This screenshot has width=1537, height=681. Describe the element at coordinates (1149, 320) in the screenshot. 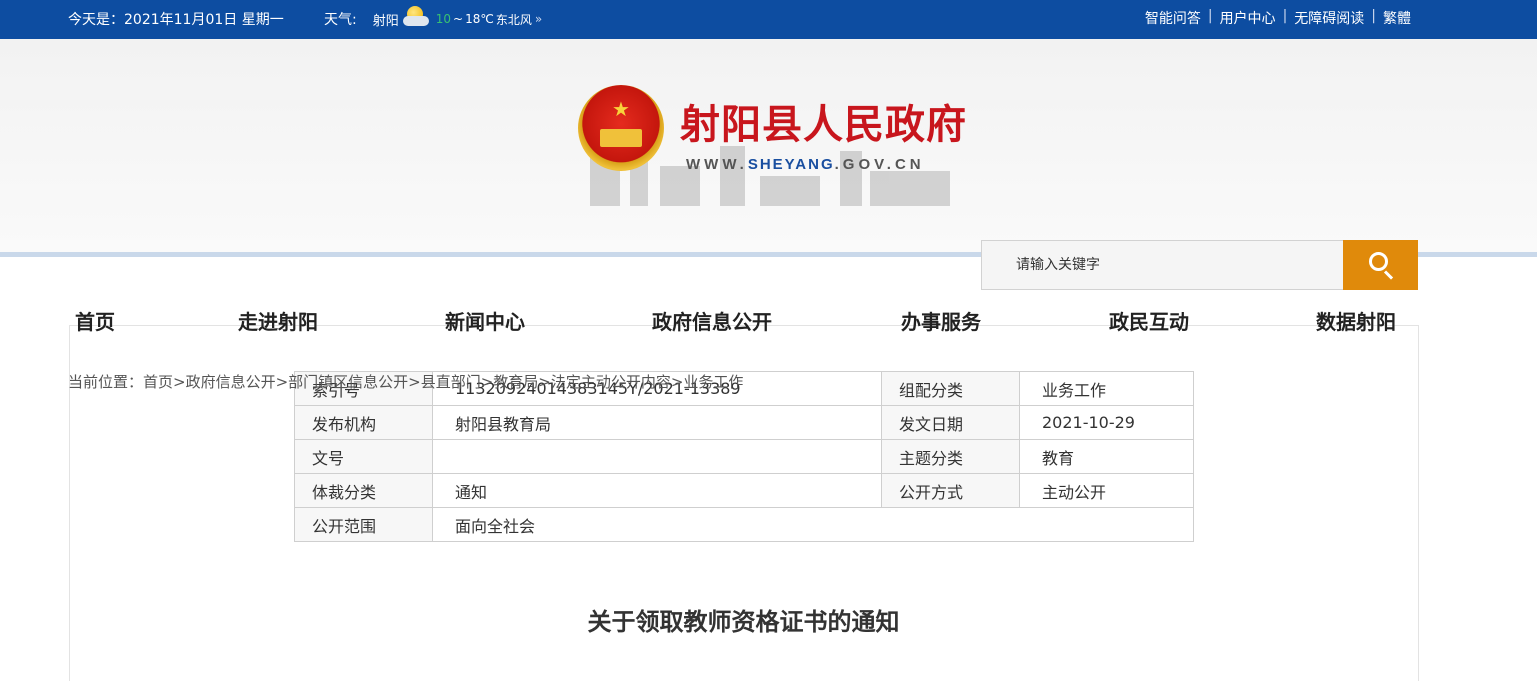

I see `nav-interaction: 政民互动` at that location.